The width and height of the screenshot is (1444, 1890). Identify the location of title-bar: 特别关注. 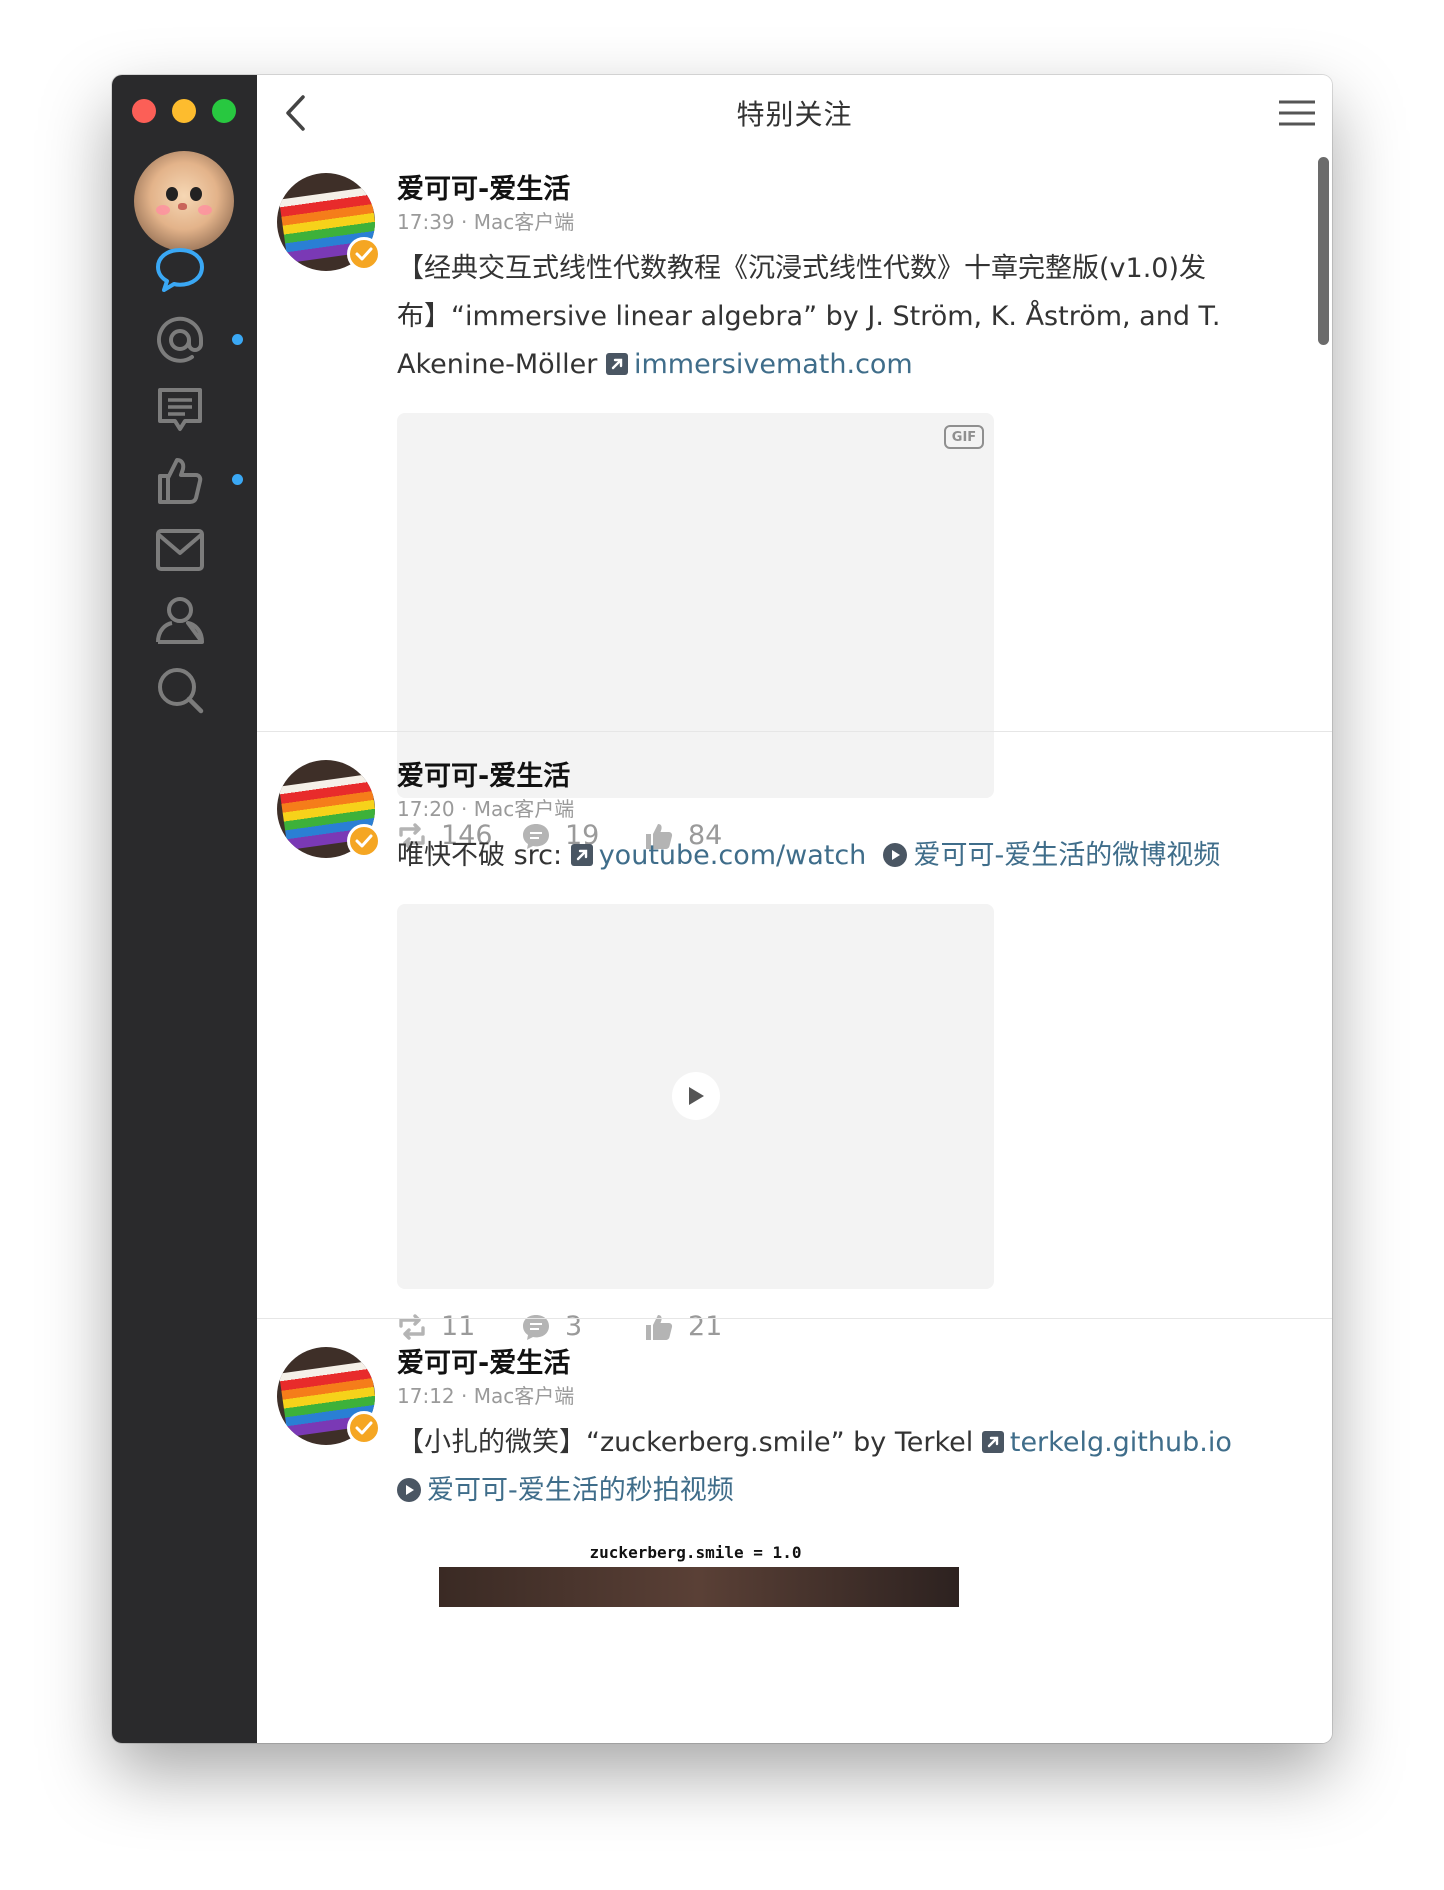
(794, 113).